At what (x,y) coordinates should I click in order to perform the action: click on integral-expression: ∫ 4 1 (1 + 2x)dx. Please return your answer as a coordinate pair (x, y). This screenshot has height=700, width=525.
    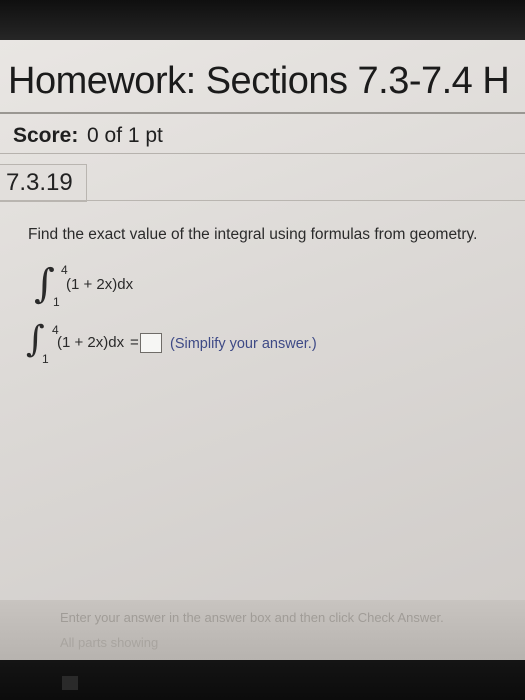
    Looking at the image, I should click on (114, 291).